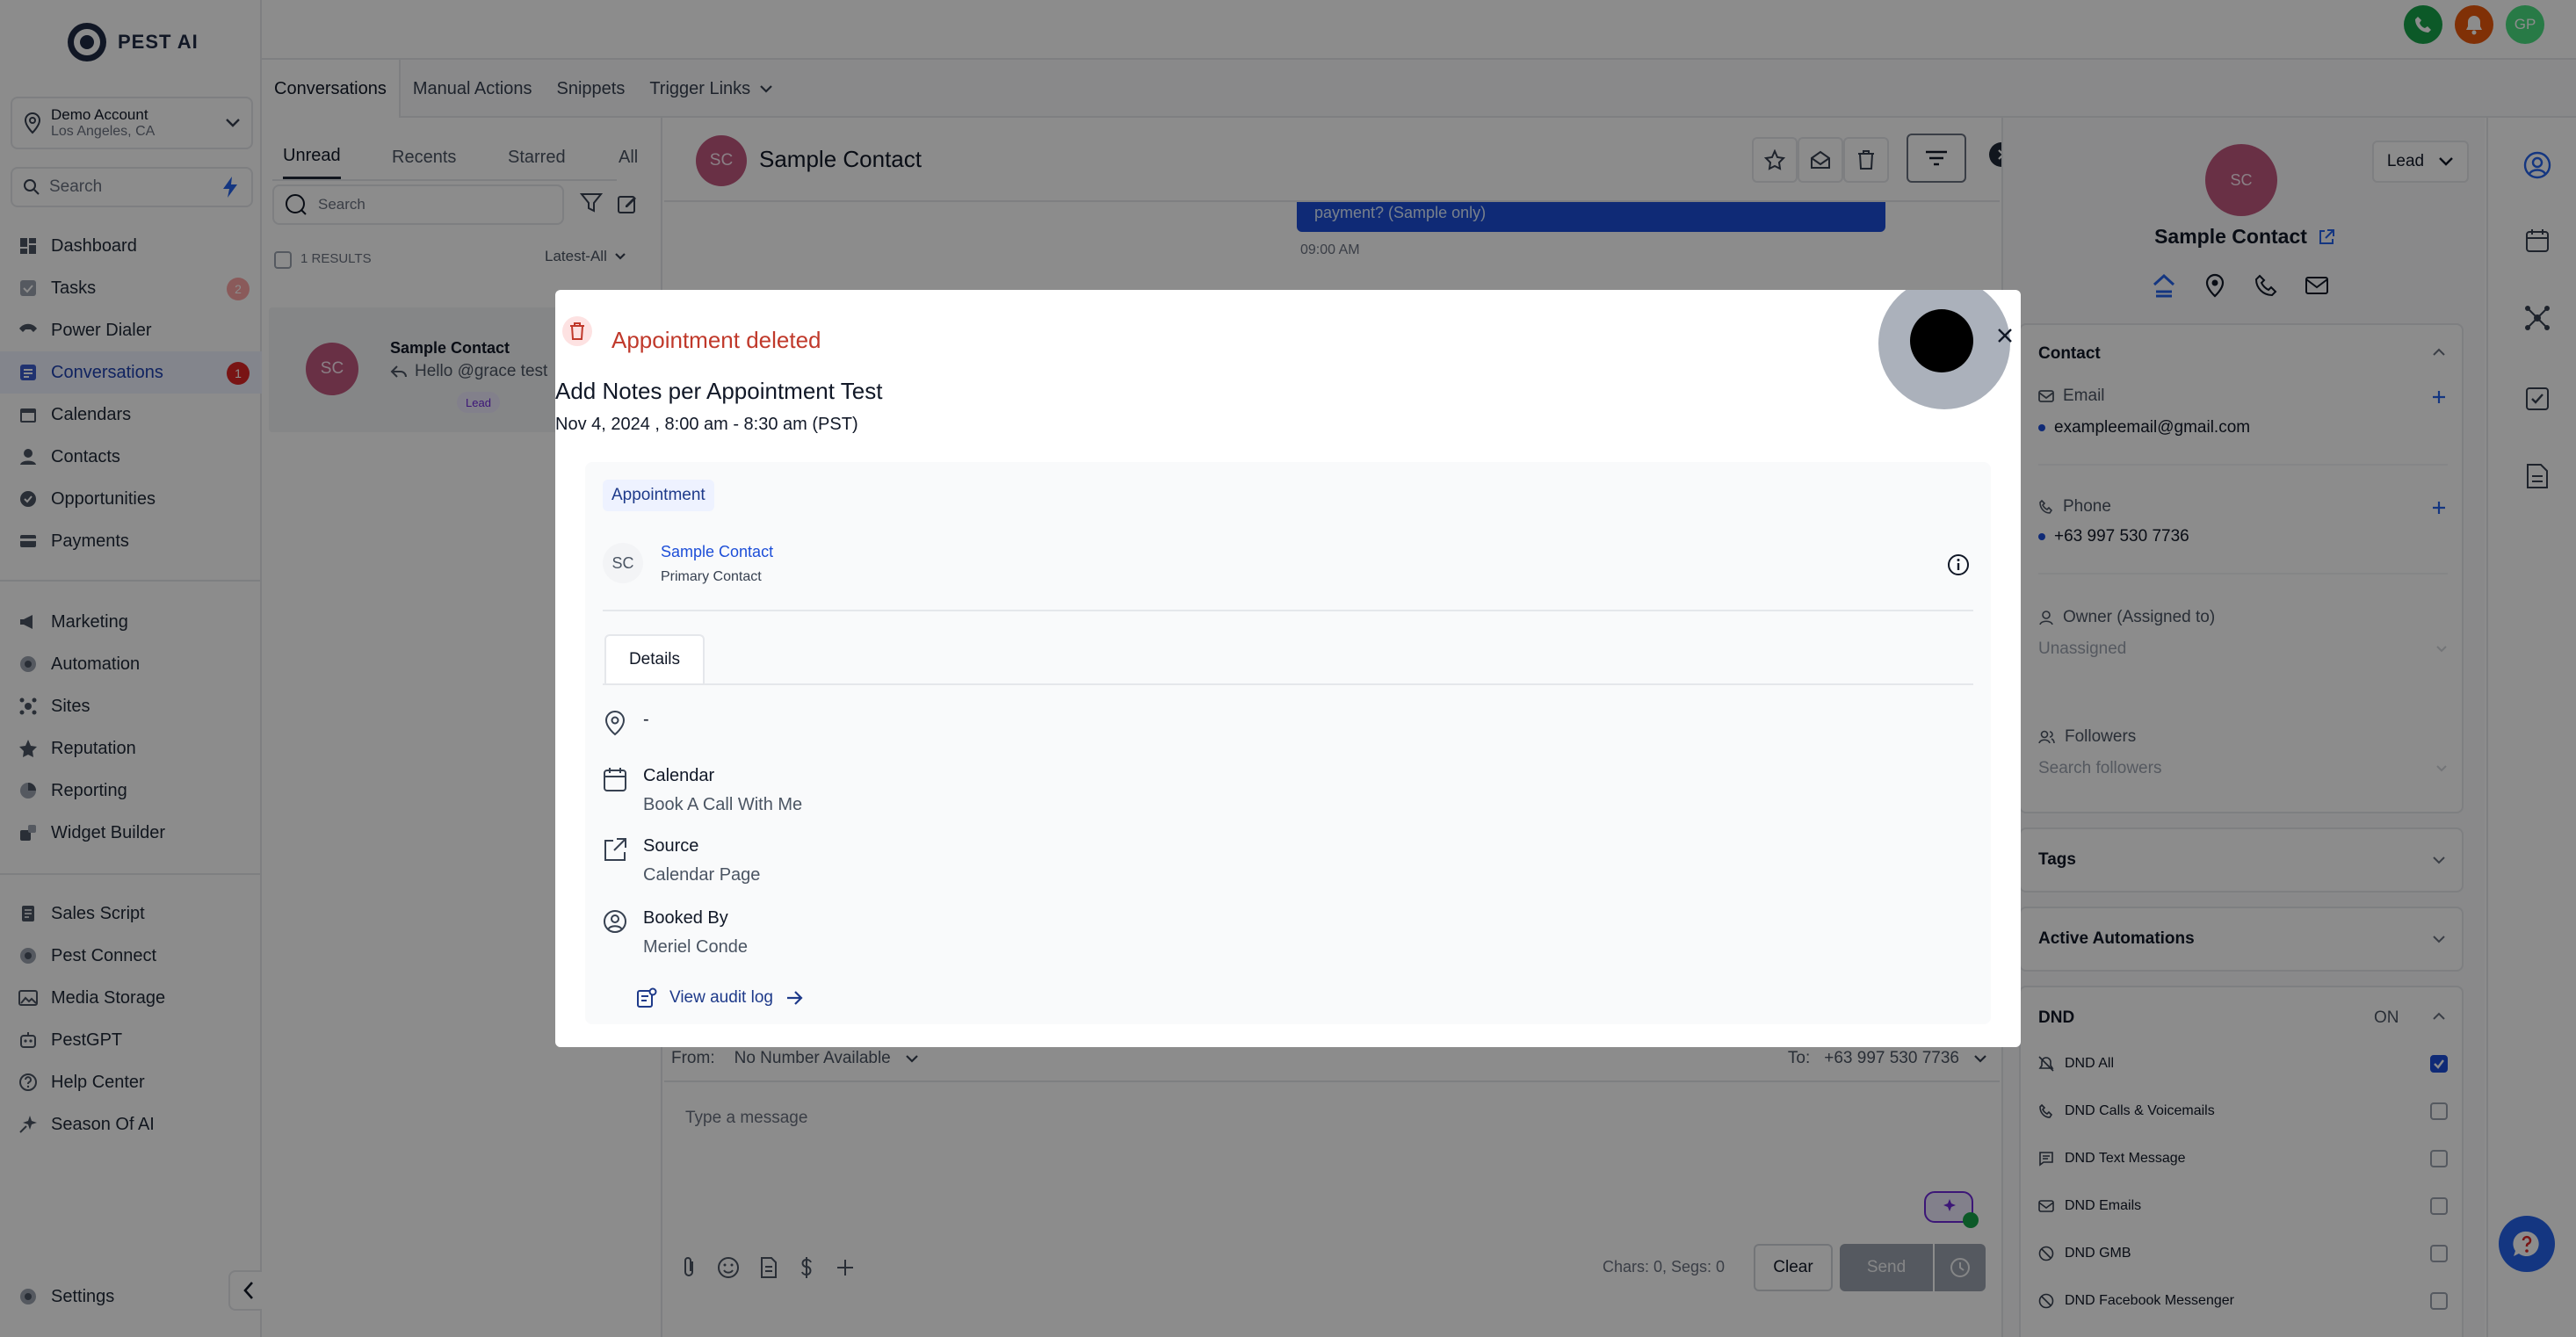 The height and width of the screenshot is (1337, 2576). Describe the element at coordinates (1958, 565) in the screenshot. I see `info-icon` at that location.